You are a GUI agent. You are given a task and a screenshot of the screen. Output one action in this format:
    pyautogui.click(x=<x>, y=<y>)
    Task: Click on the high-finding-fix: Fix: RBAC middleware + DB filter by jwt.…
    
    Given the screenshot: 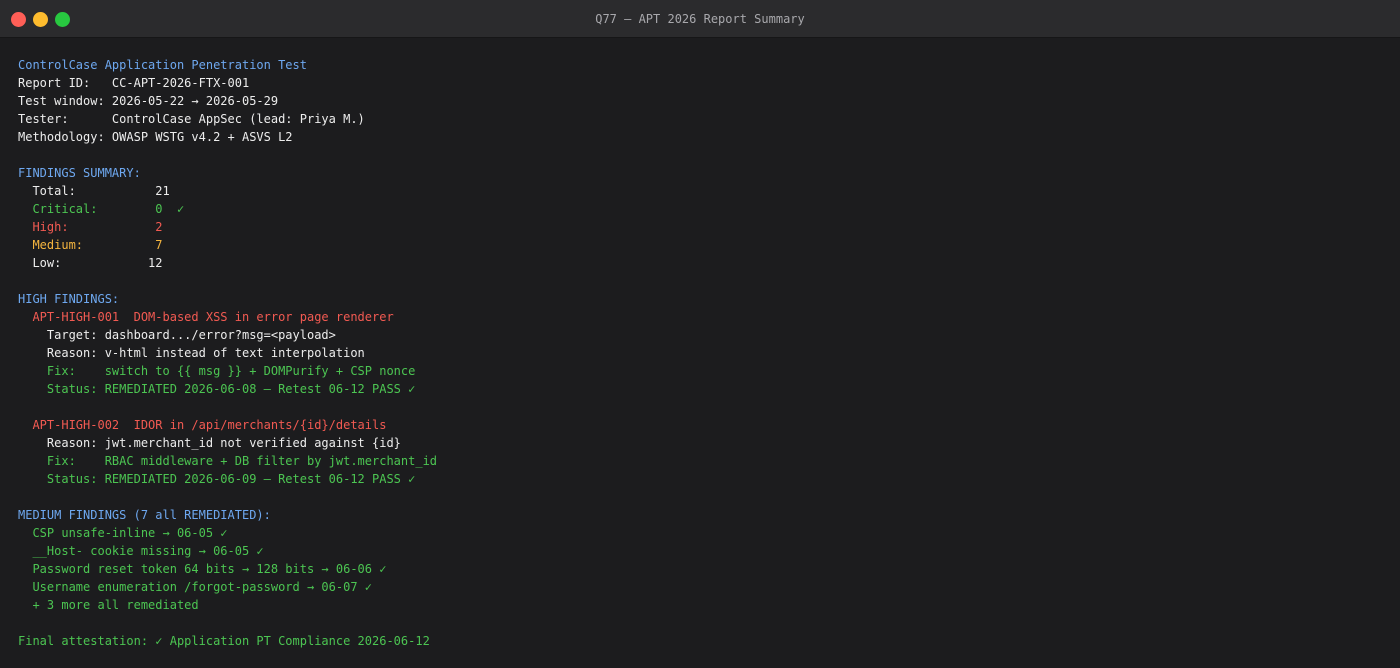 What is the action you would take?
    pyautogui.click(x=228, y=461)
    